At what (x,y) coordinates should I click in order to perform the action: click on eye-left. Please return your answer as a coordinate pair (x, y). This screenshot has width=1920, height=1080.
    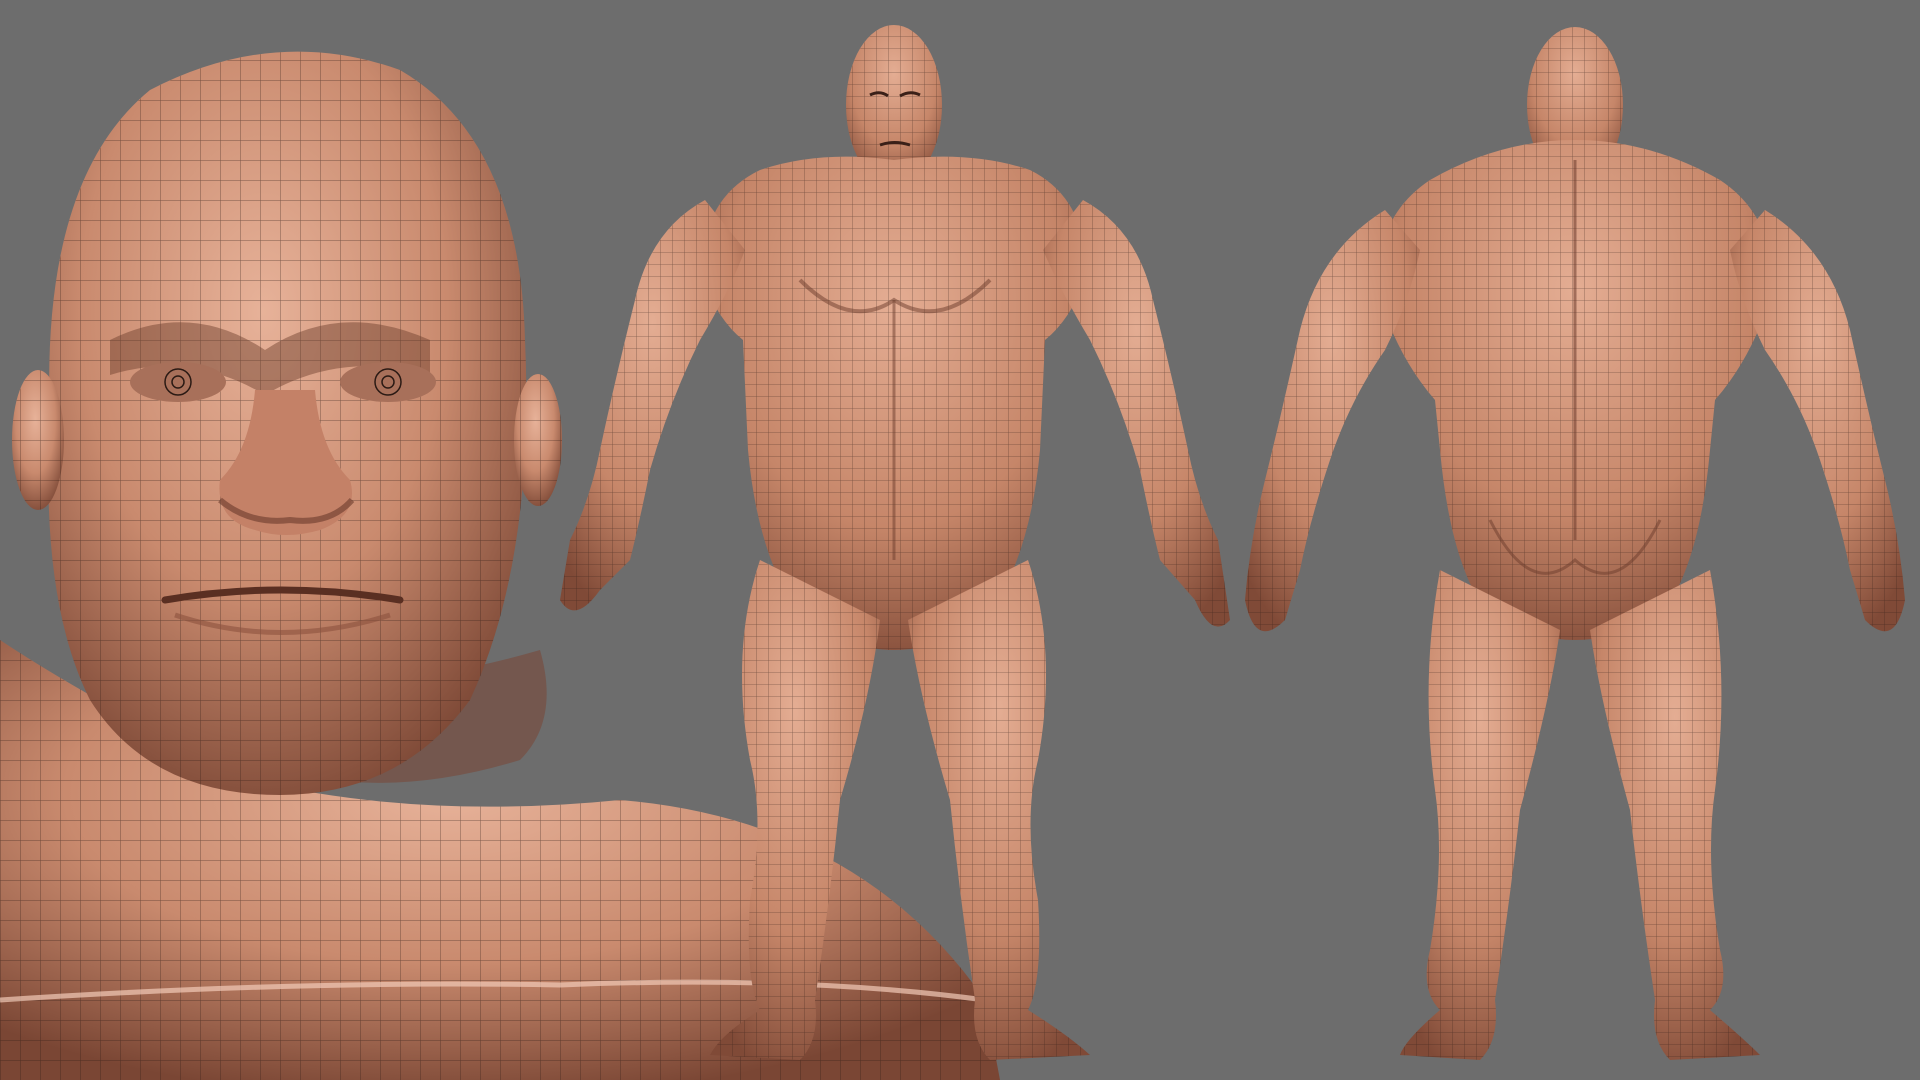
    Looking at the image, I should click on (178, 382).